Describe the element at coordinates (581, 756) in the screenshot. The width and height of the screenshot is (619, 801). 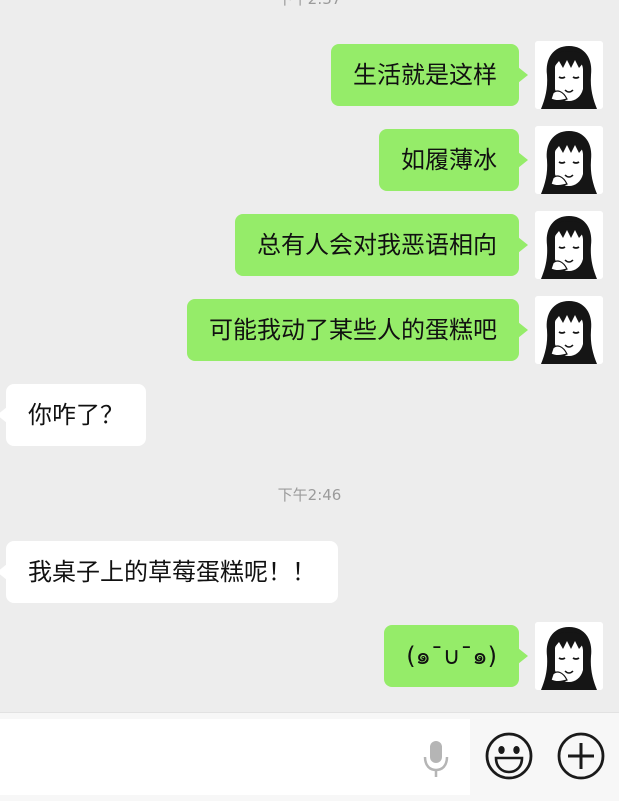
I see `plus-icon` at that location.